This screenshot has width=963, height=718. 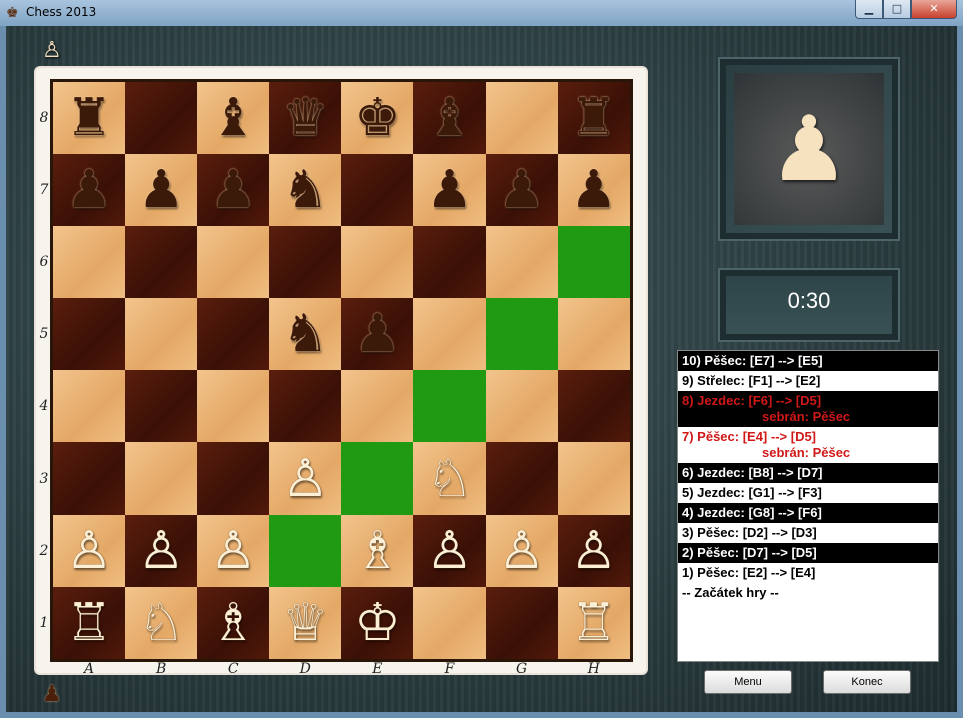 I want to click on piece-e2: ♗, so click(x=377, y=551).